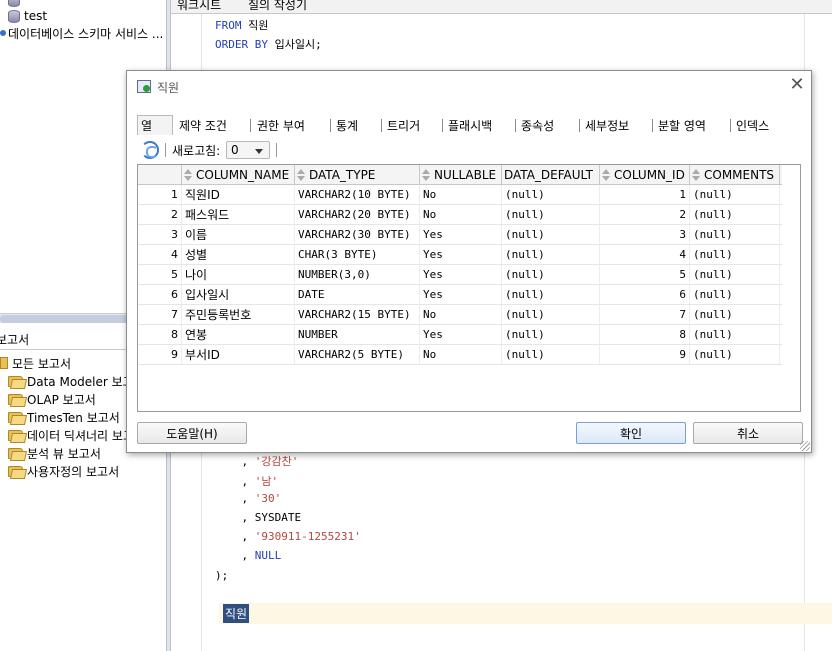  I want to click on tab-triggers: 트리거, so click(402, 125).